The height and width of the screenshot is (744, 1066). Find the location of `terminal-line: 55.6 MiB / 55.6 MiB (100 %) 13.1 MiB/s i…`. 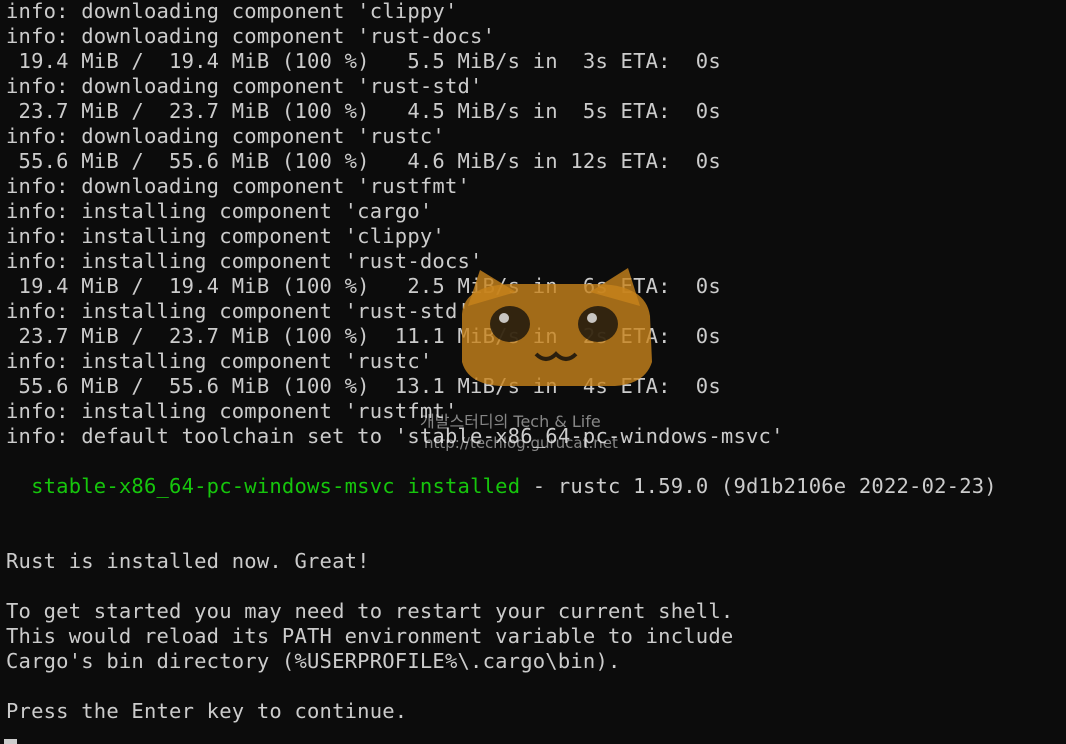

terminal-line: 55.6 MiB / 55.6 MiB (100 %) 13.1 MiB/s i… is located at coordinates (363, 386).